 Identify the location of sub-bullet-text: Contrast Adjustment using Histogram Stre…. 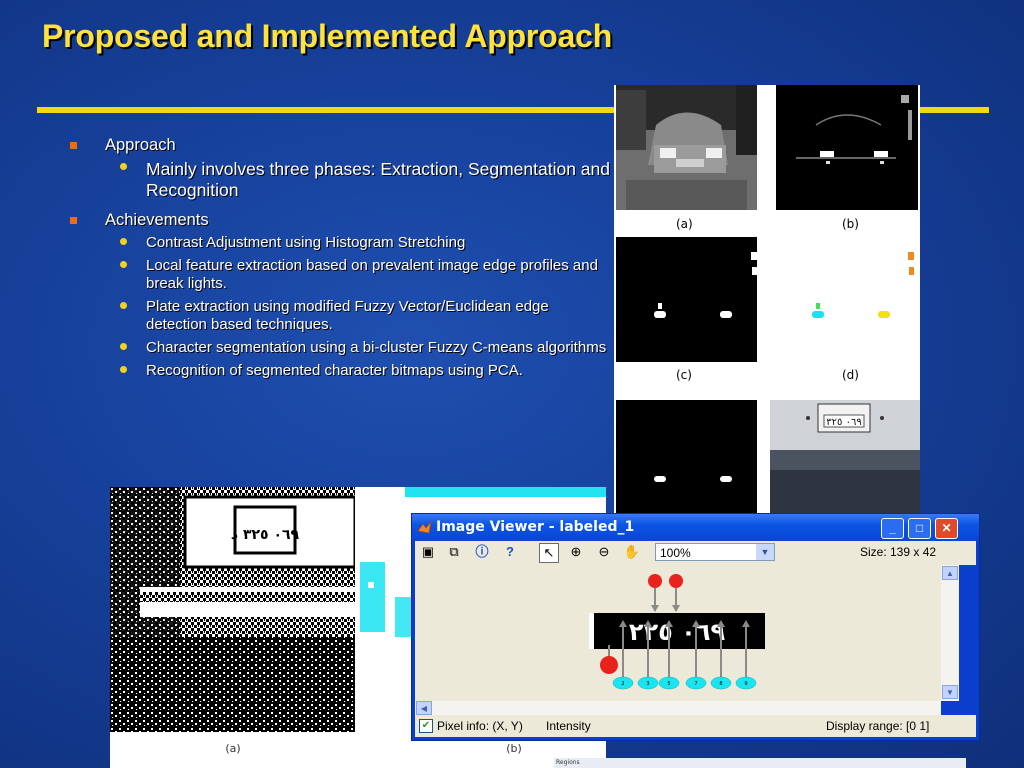
(306, 242).